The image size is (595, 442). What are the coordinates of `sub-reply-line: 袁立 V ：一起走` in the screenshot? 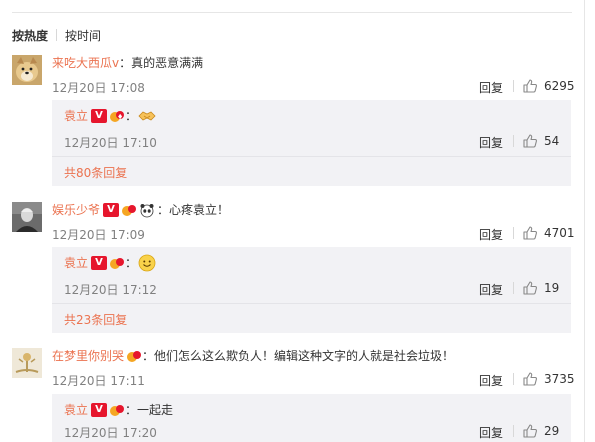 It's located at (118, 410).